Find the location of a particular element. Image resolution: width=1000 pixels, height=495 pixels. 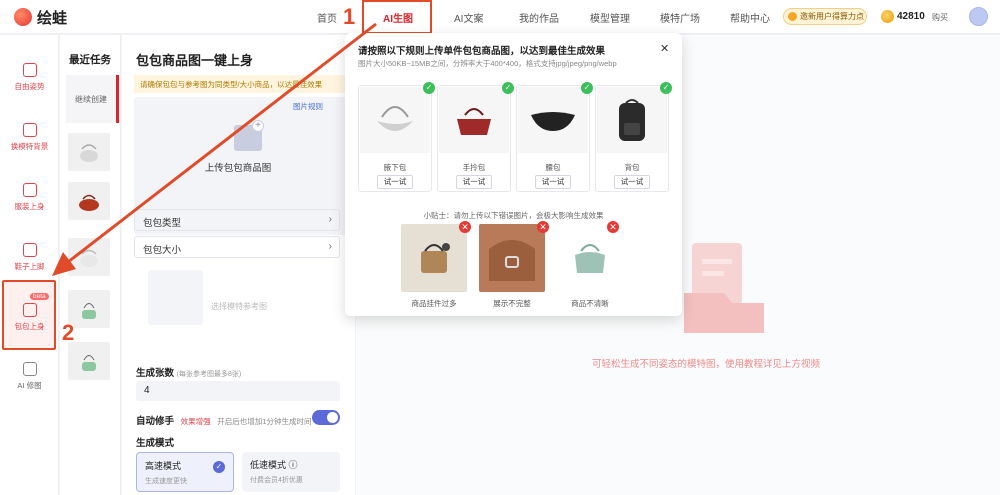

continue-create-button: 继续创建 is located at coordinates (92, 99).